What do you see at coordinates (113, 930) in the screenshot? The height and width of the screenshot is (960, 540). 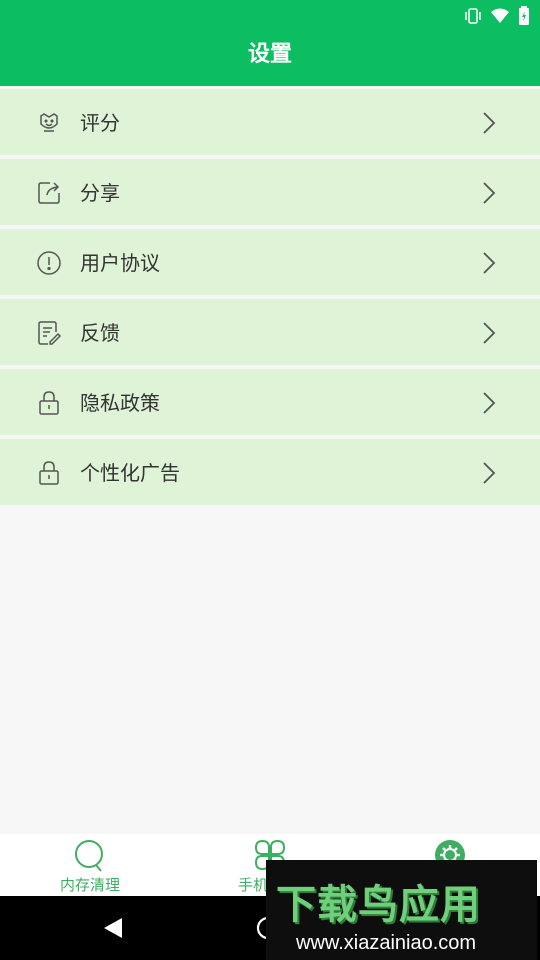 I see `back-icon` at bounding box center [113, 930].